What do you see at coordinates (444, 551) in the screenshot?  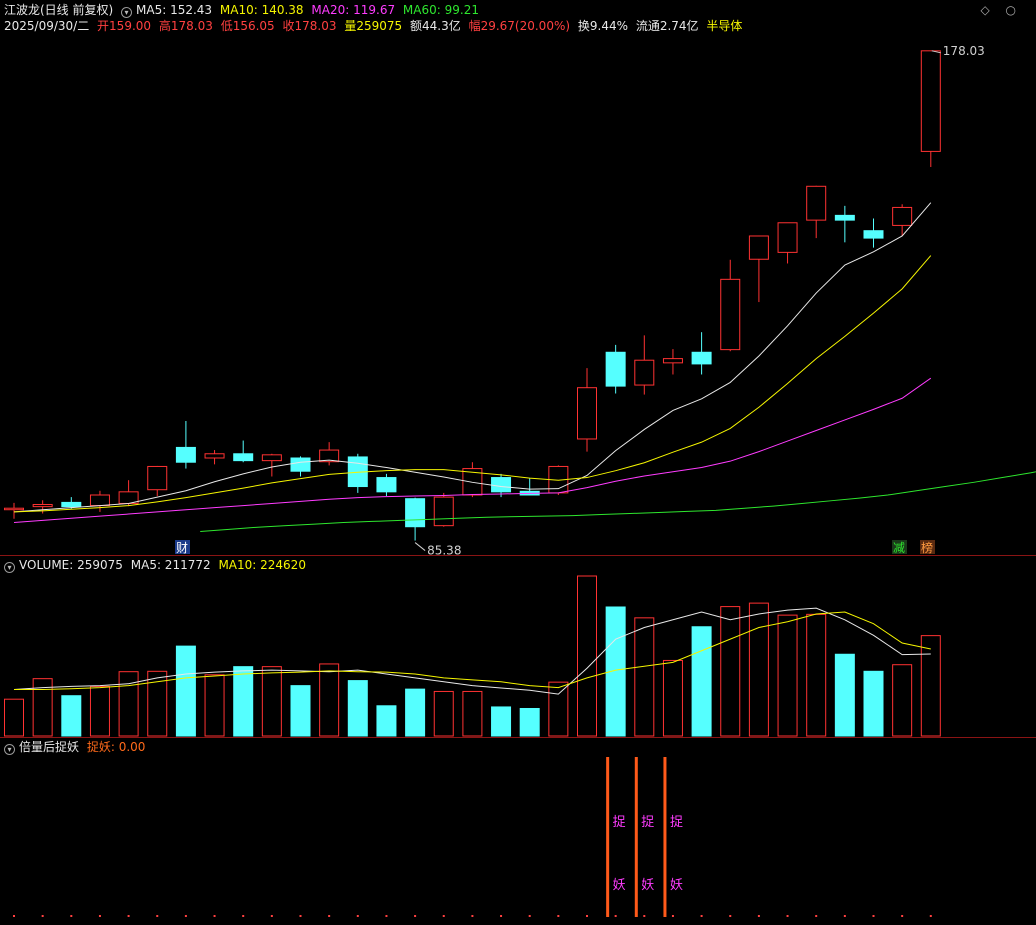 I see `low-price-label: 85.38` at bounding box center [444, 551].